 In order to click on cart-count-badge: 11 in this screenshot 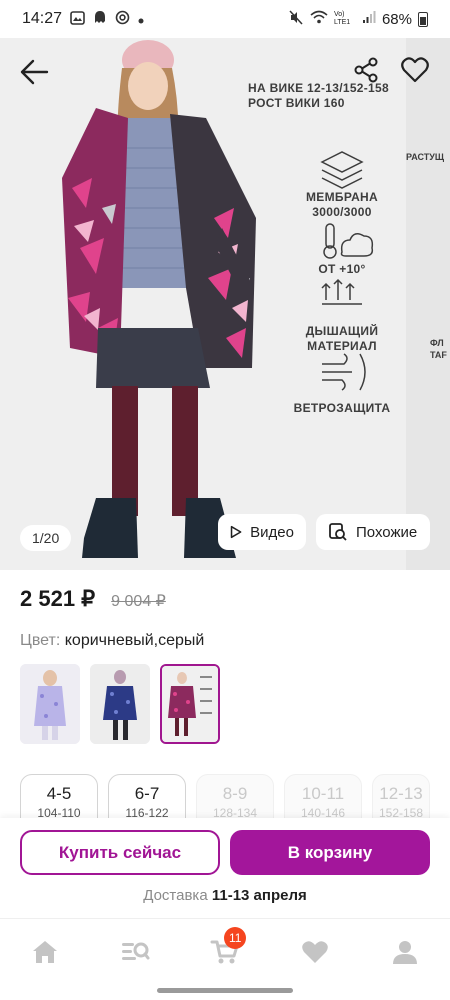, I will do `click(235, 938)`.